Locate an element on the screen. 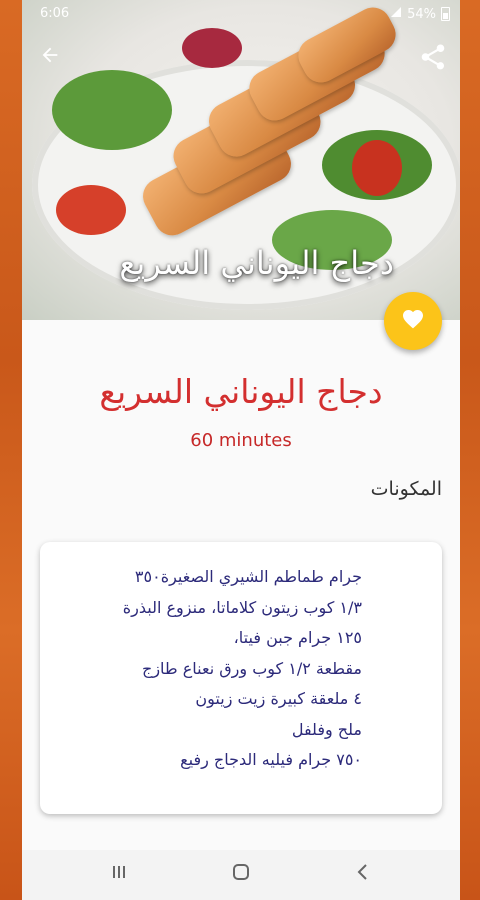 Image resolution: width=480 pixels, height=900 pixels. ingredient-item: مقطعة ١/٢ كوب ورق نعناع طازج is located at coordinates (252, 668).